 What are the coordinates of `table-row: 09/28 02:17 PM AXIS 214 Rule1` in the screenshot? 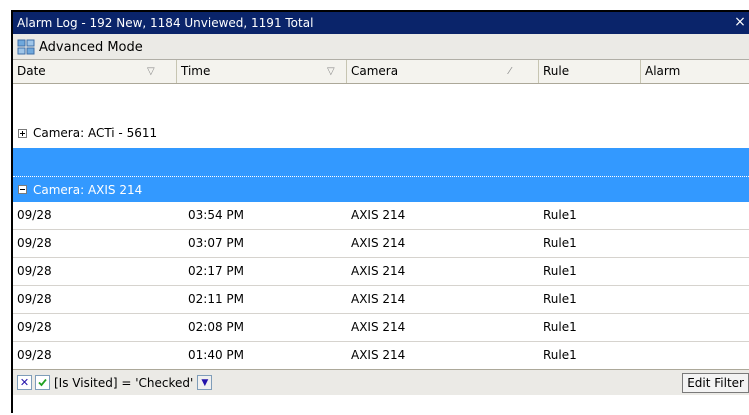 It's located at (381, 272).